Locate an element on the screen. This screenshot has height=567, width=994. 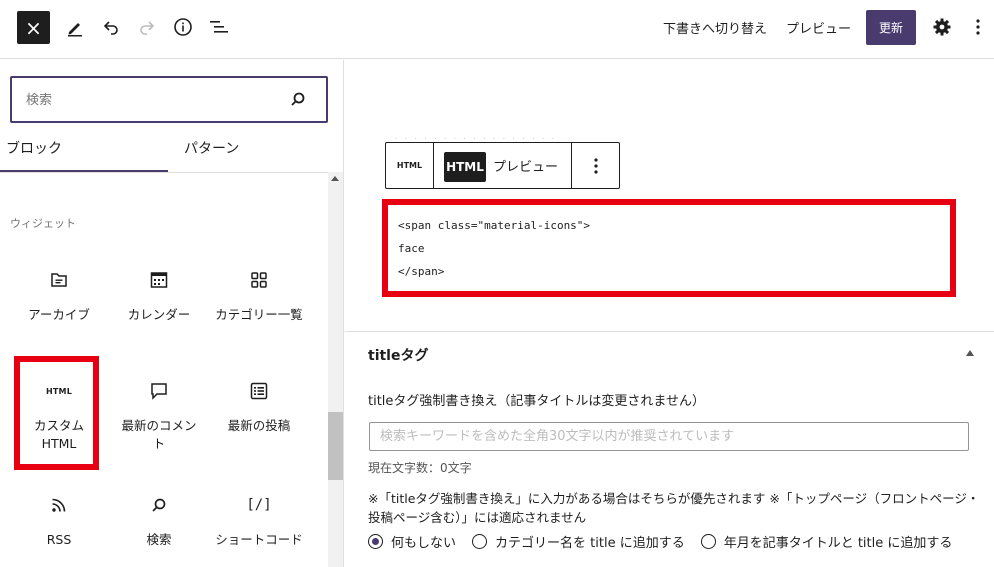
close-inserter-button: × is located at coordinates (33, 27).